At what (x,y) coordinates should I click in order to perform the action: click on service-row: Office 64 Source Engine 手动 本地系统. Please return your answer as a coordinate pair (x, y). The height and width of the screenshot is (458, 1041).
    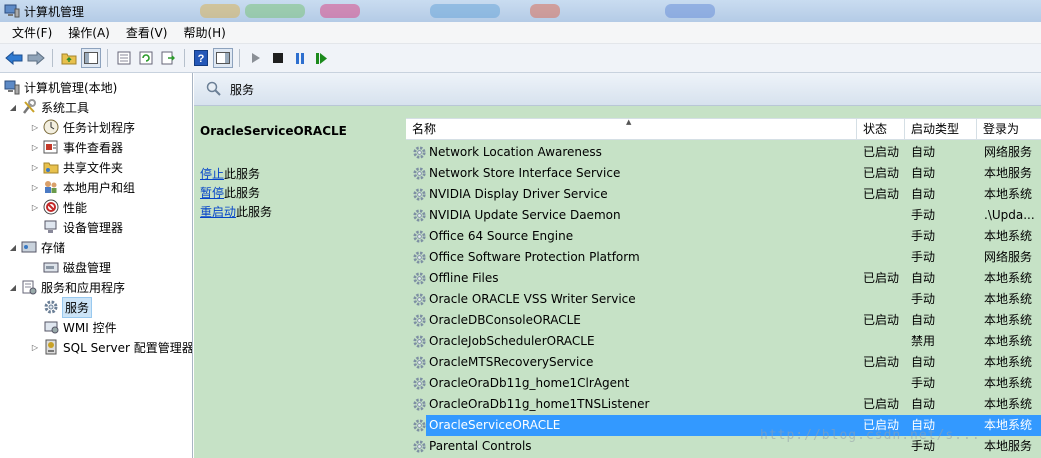
    Looking at the image, I should click on (723, 236).